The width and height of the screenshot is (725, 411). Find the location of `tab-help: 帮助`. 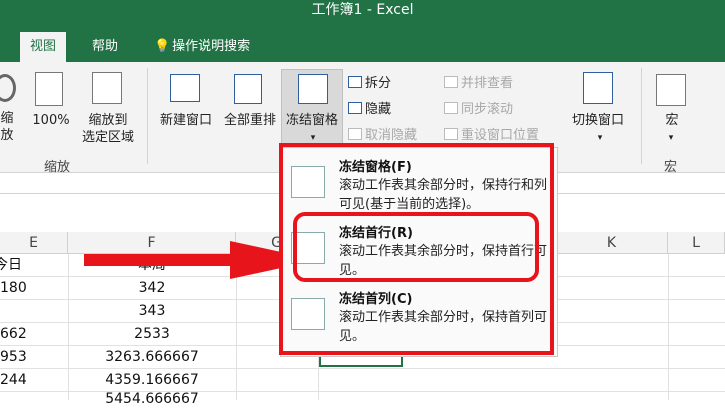

tab-help: 帮助 is located at coordinates (105, 47).